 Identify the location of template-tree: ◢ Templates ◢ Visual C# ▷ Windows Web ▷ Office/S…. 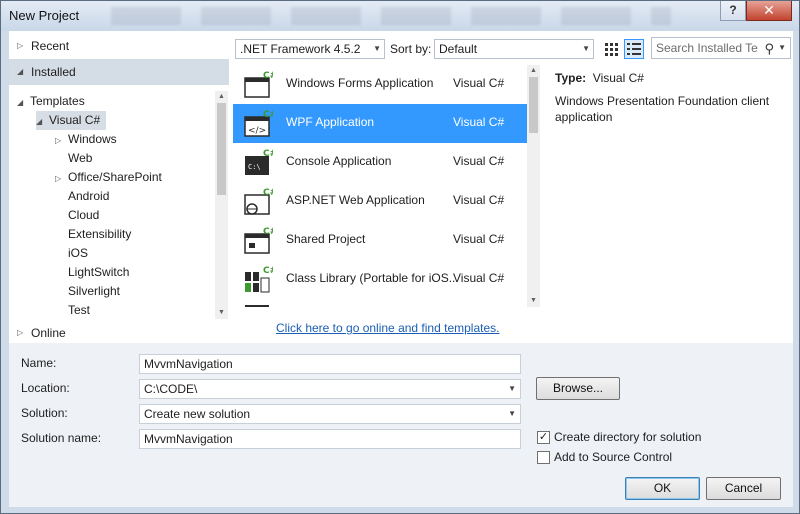
(112, 204).